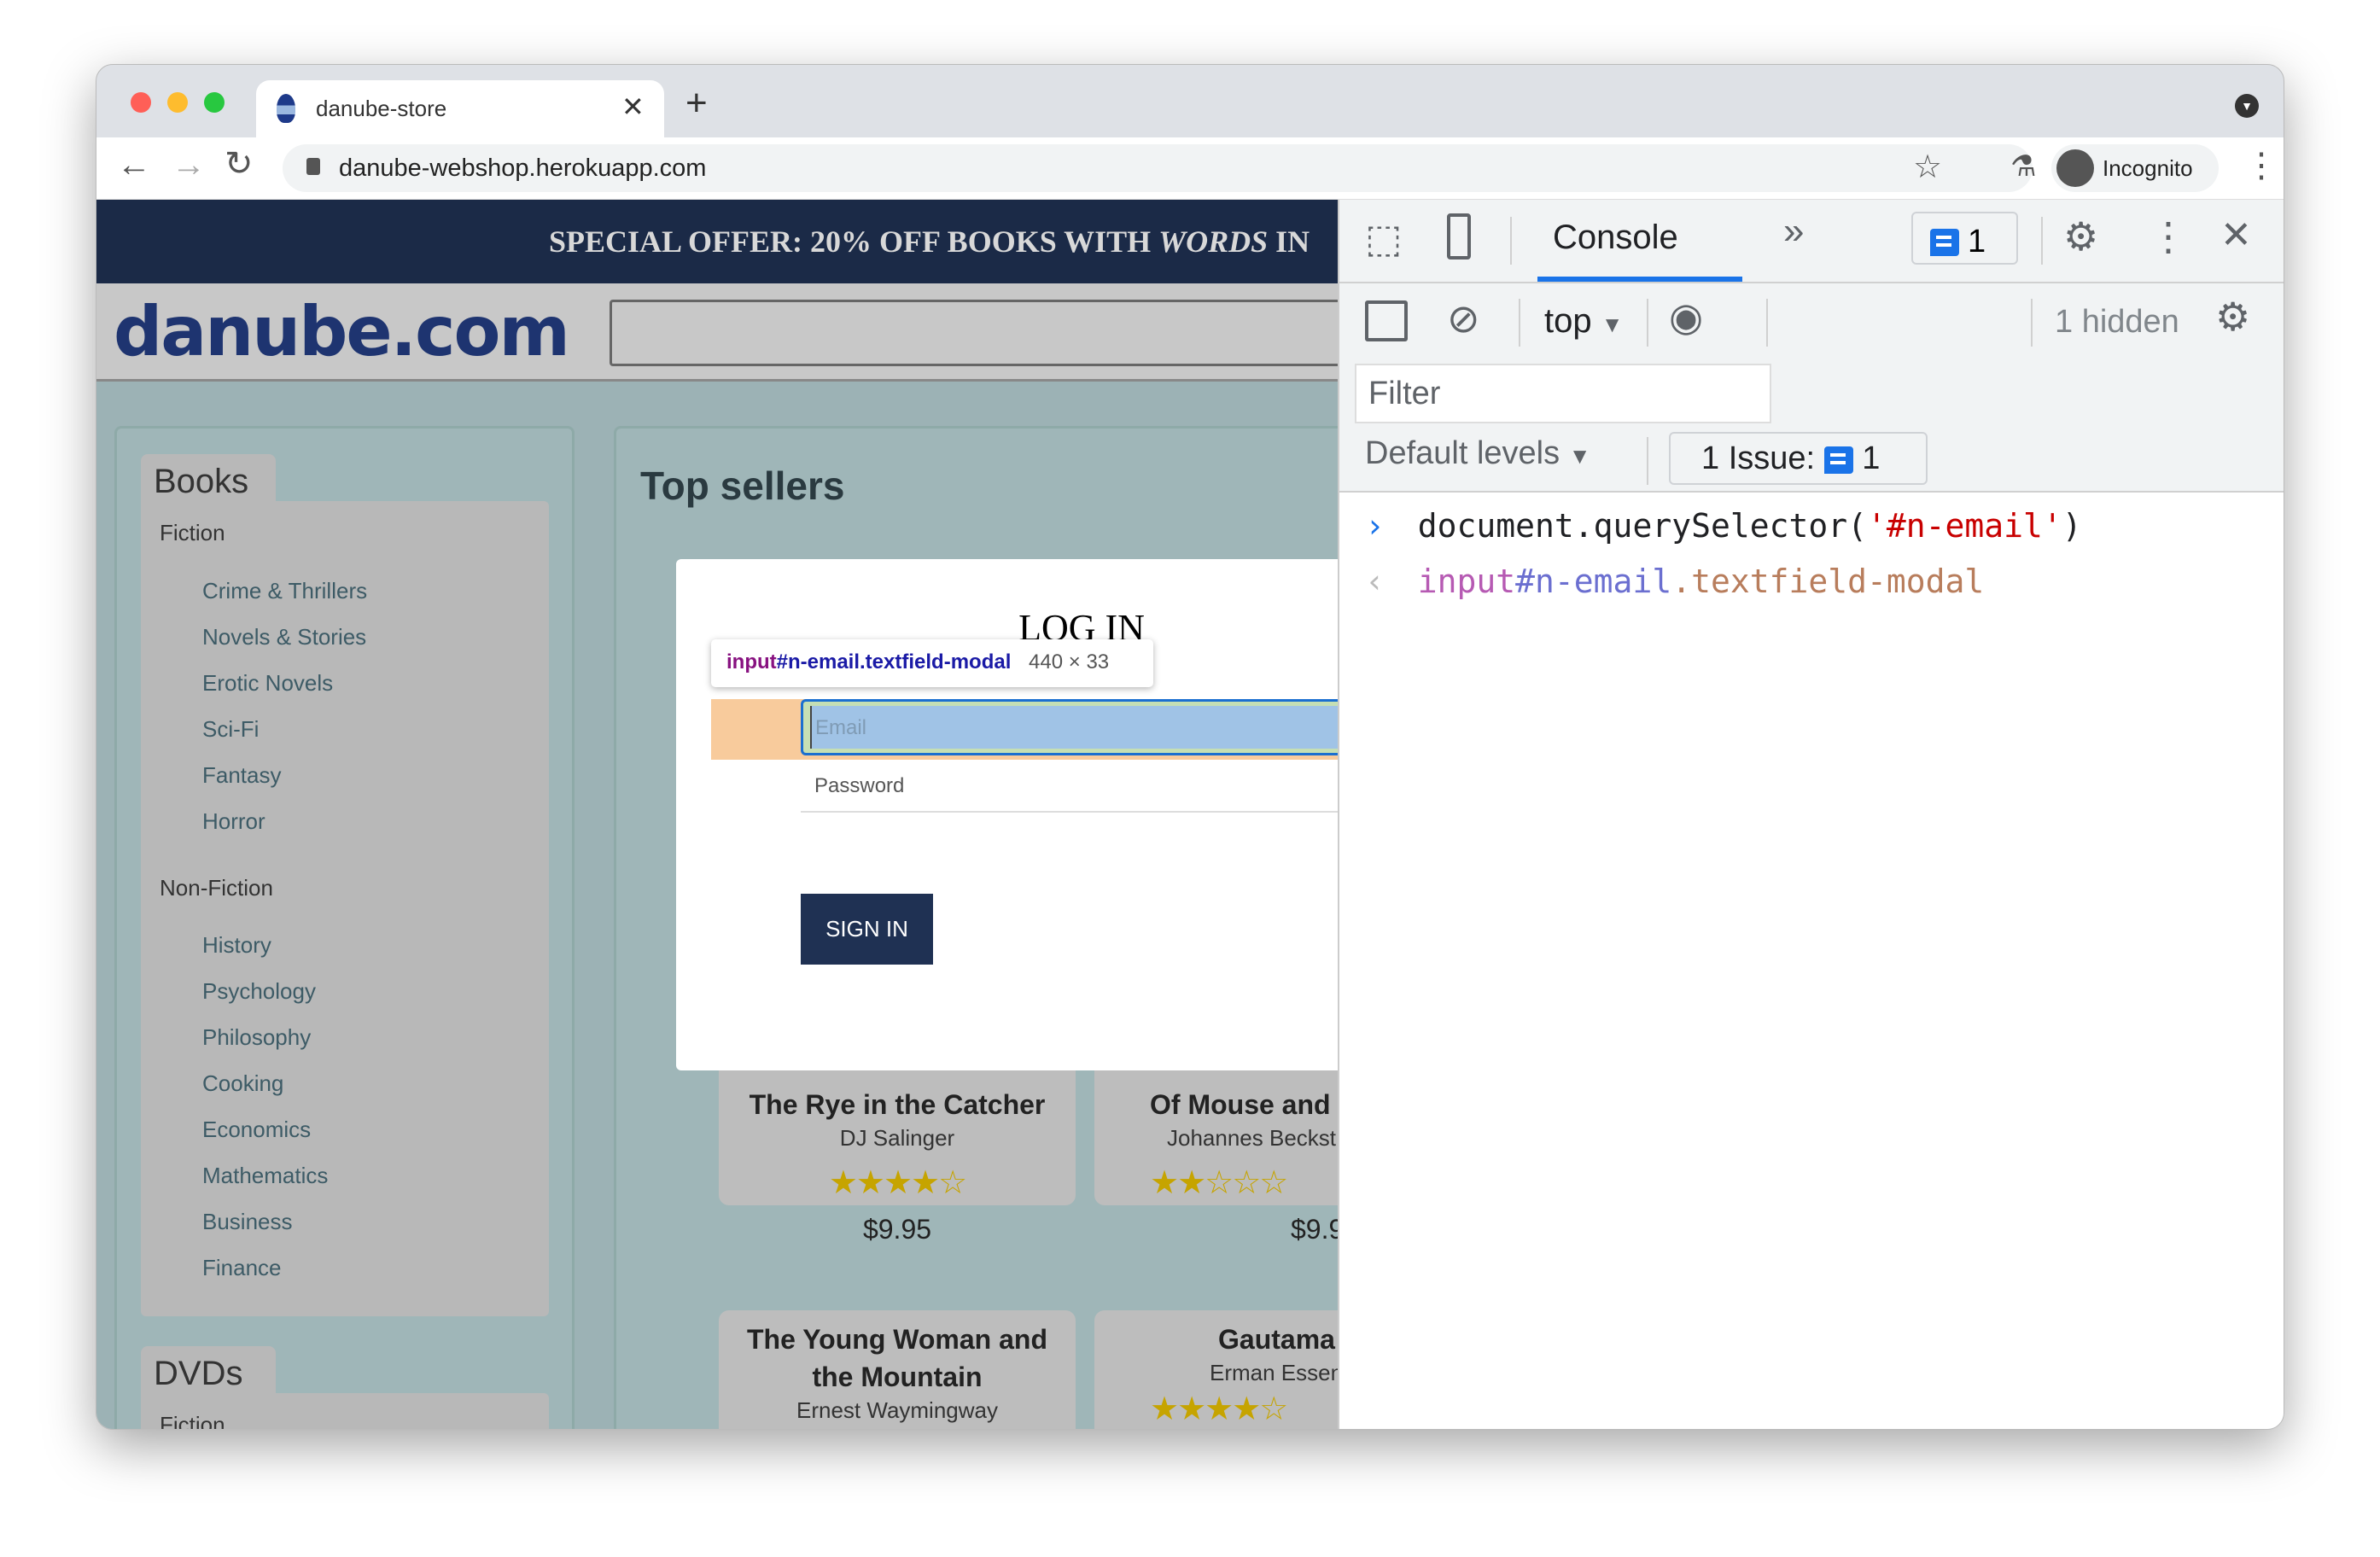 The image size is (2380, 1557). Describe the element at coordinates (342, 331) in the screenshot. I see `site-logo: danube.com` at that location.